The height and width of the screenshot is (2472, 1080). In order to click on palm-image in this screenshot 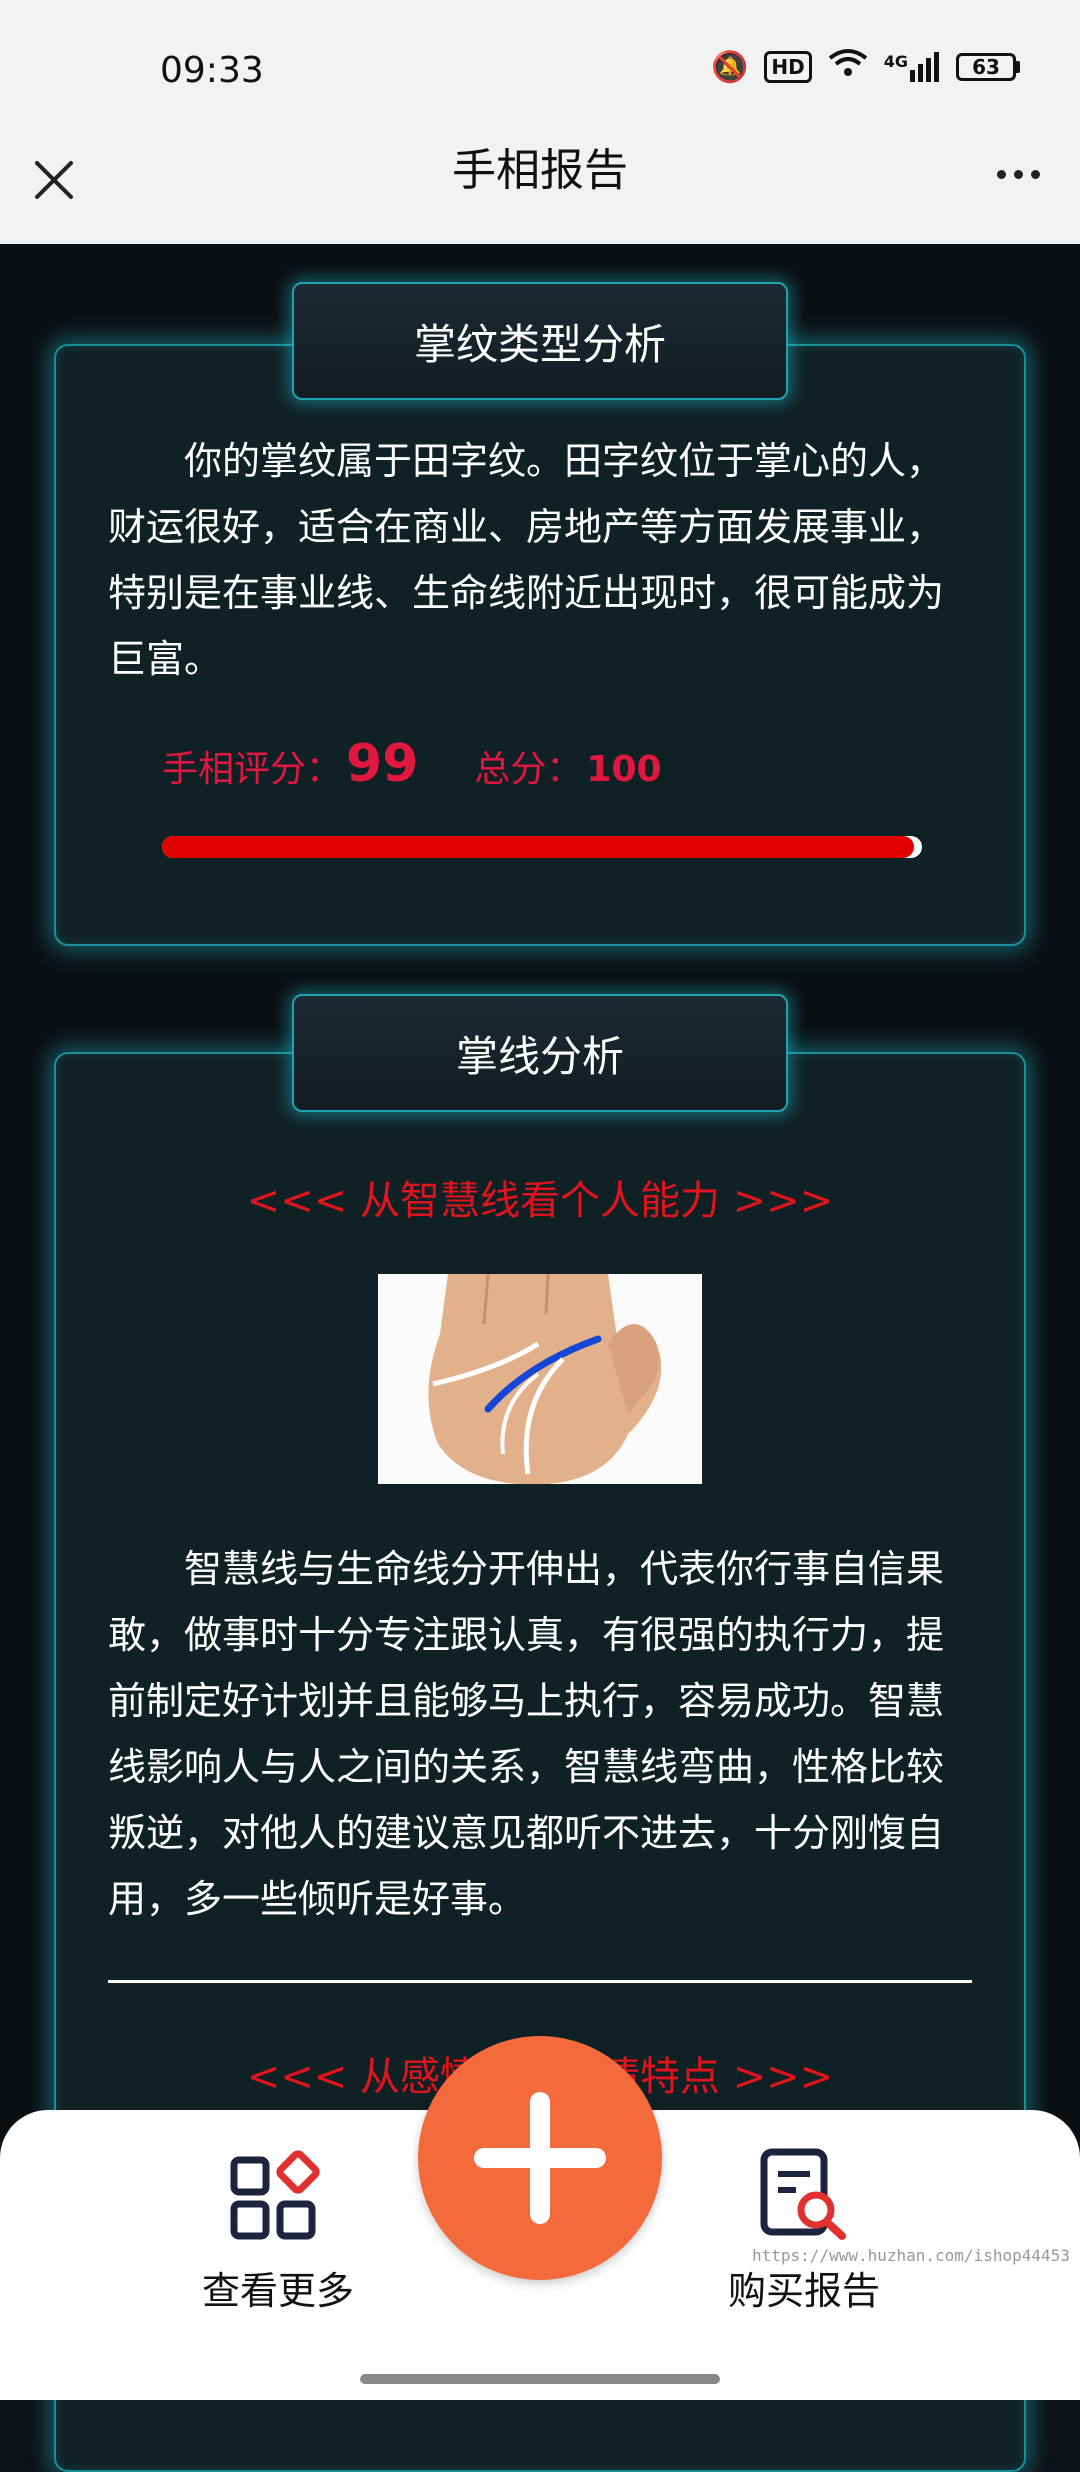, I will do `click(540, 1379)`.